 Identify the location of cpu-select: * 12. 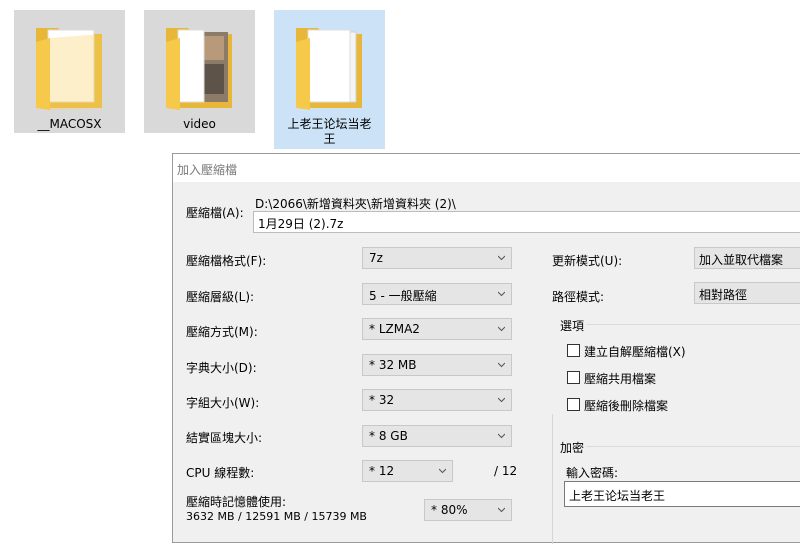
(407, 471).